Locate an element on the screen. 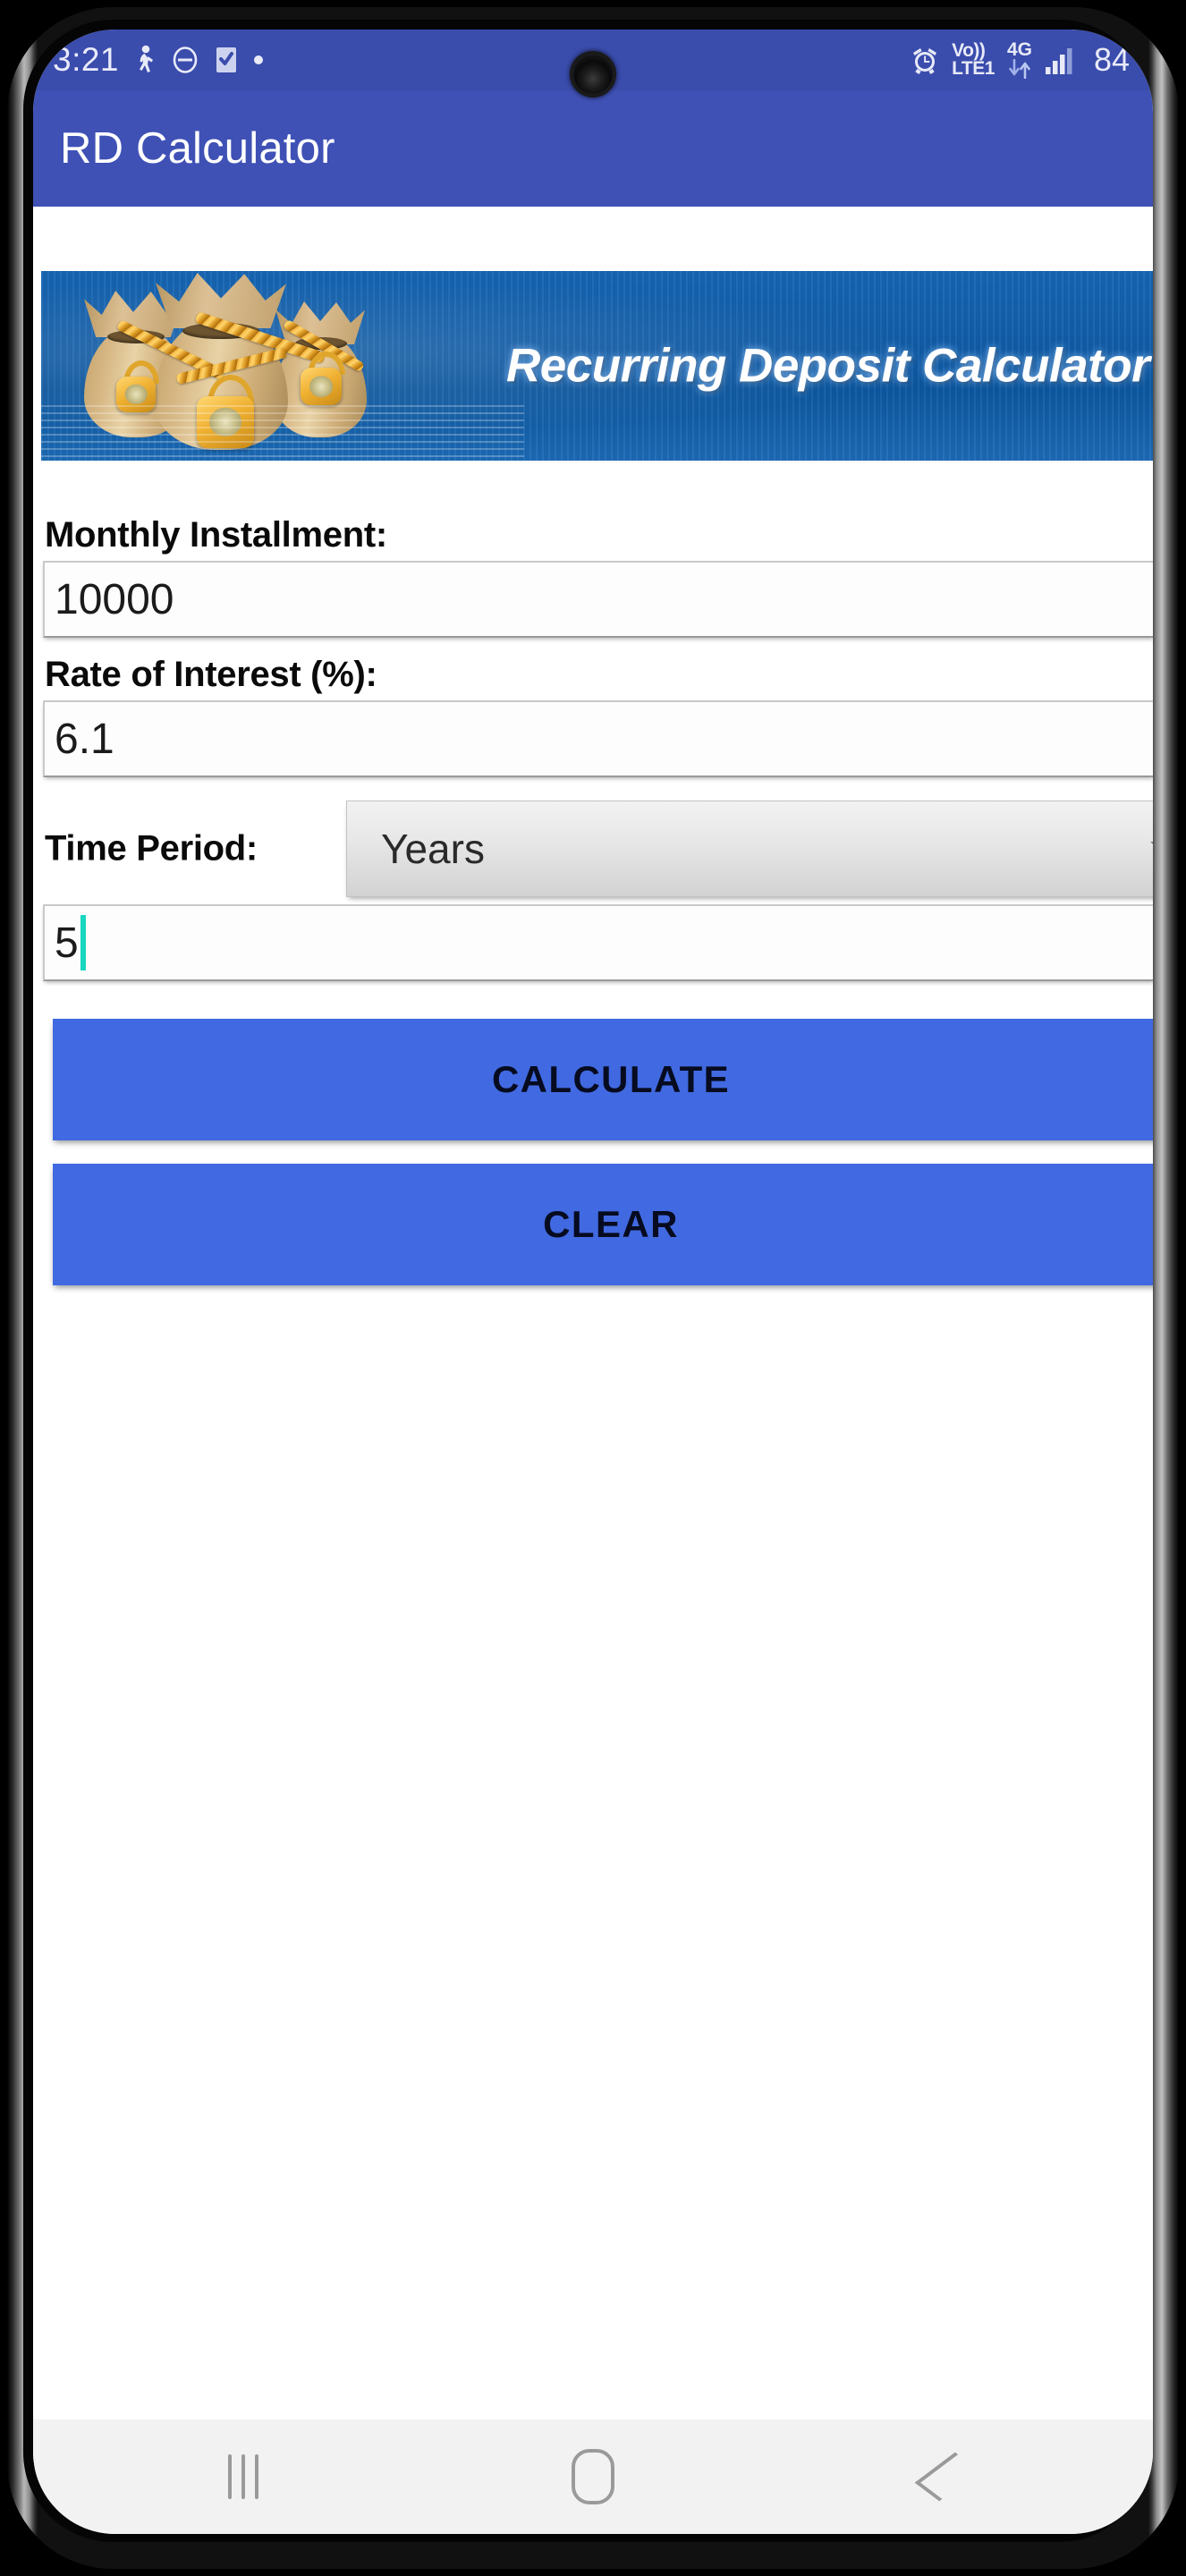  recents-icon is located at coordinates (243, 2476).